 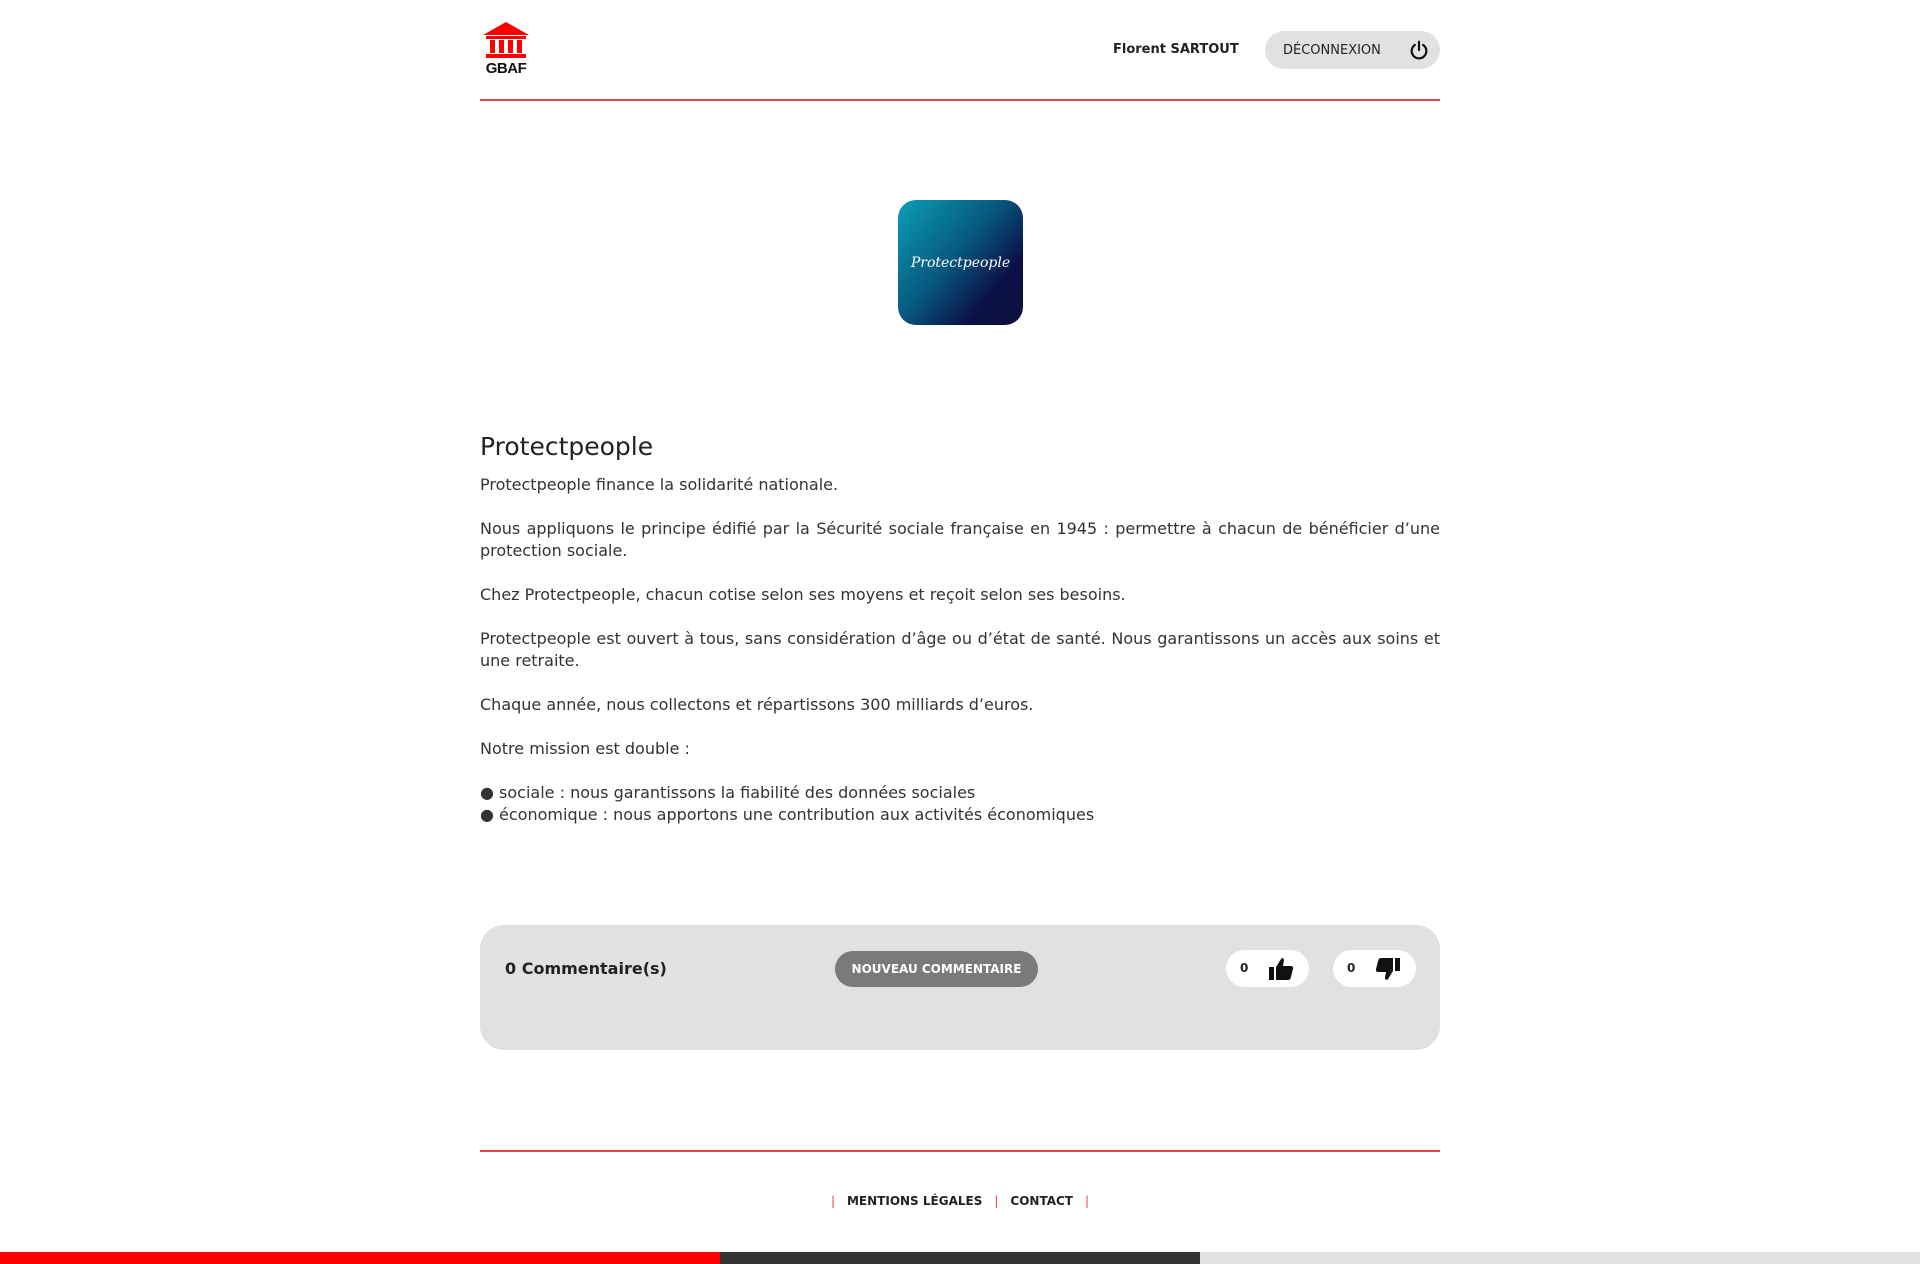 What do you see at coordinates (1374, 968) in the screenshot?
I see `dislike-button: 0` at bounding box center [1374, 968].